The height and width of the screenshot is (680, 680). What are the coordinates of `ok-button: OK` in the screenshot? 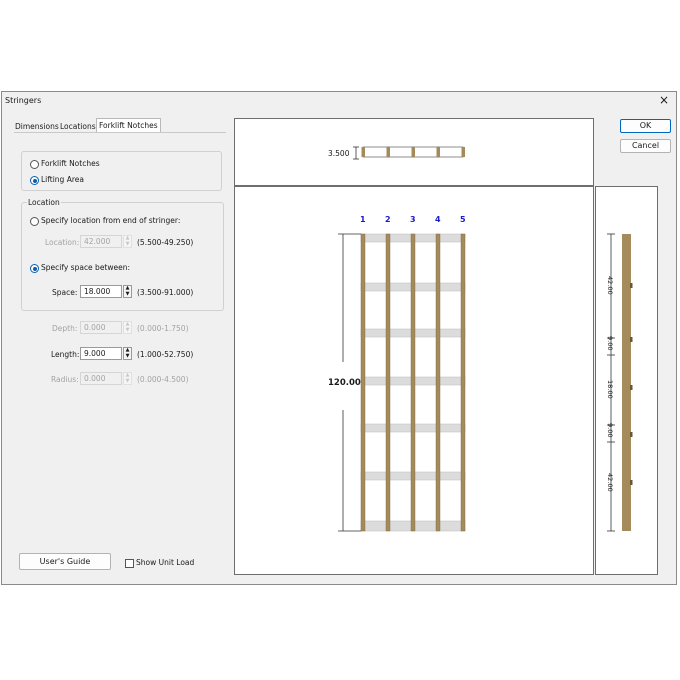 It's located at (645, 126).